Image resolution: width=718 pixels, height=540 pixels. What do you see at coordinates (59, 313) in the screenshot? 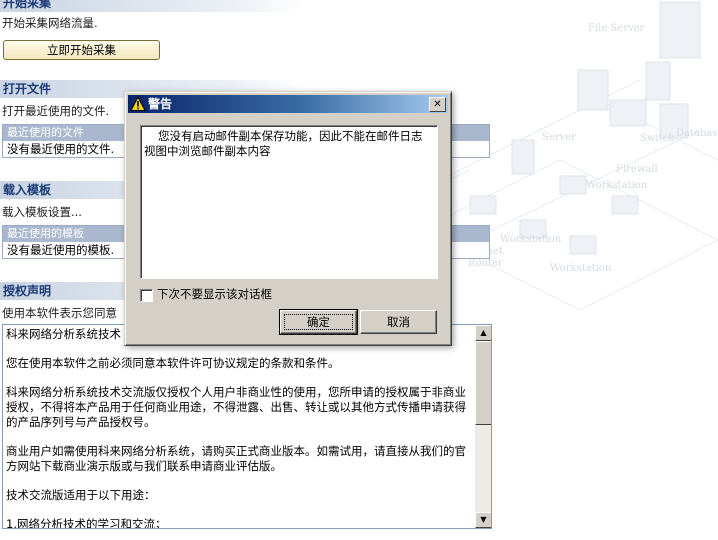
I see `license-desc: 使用本软件表示您同意` at bounding box center [59, 313].